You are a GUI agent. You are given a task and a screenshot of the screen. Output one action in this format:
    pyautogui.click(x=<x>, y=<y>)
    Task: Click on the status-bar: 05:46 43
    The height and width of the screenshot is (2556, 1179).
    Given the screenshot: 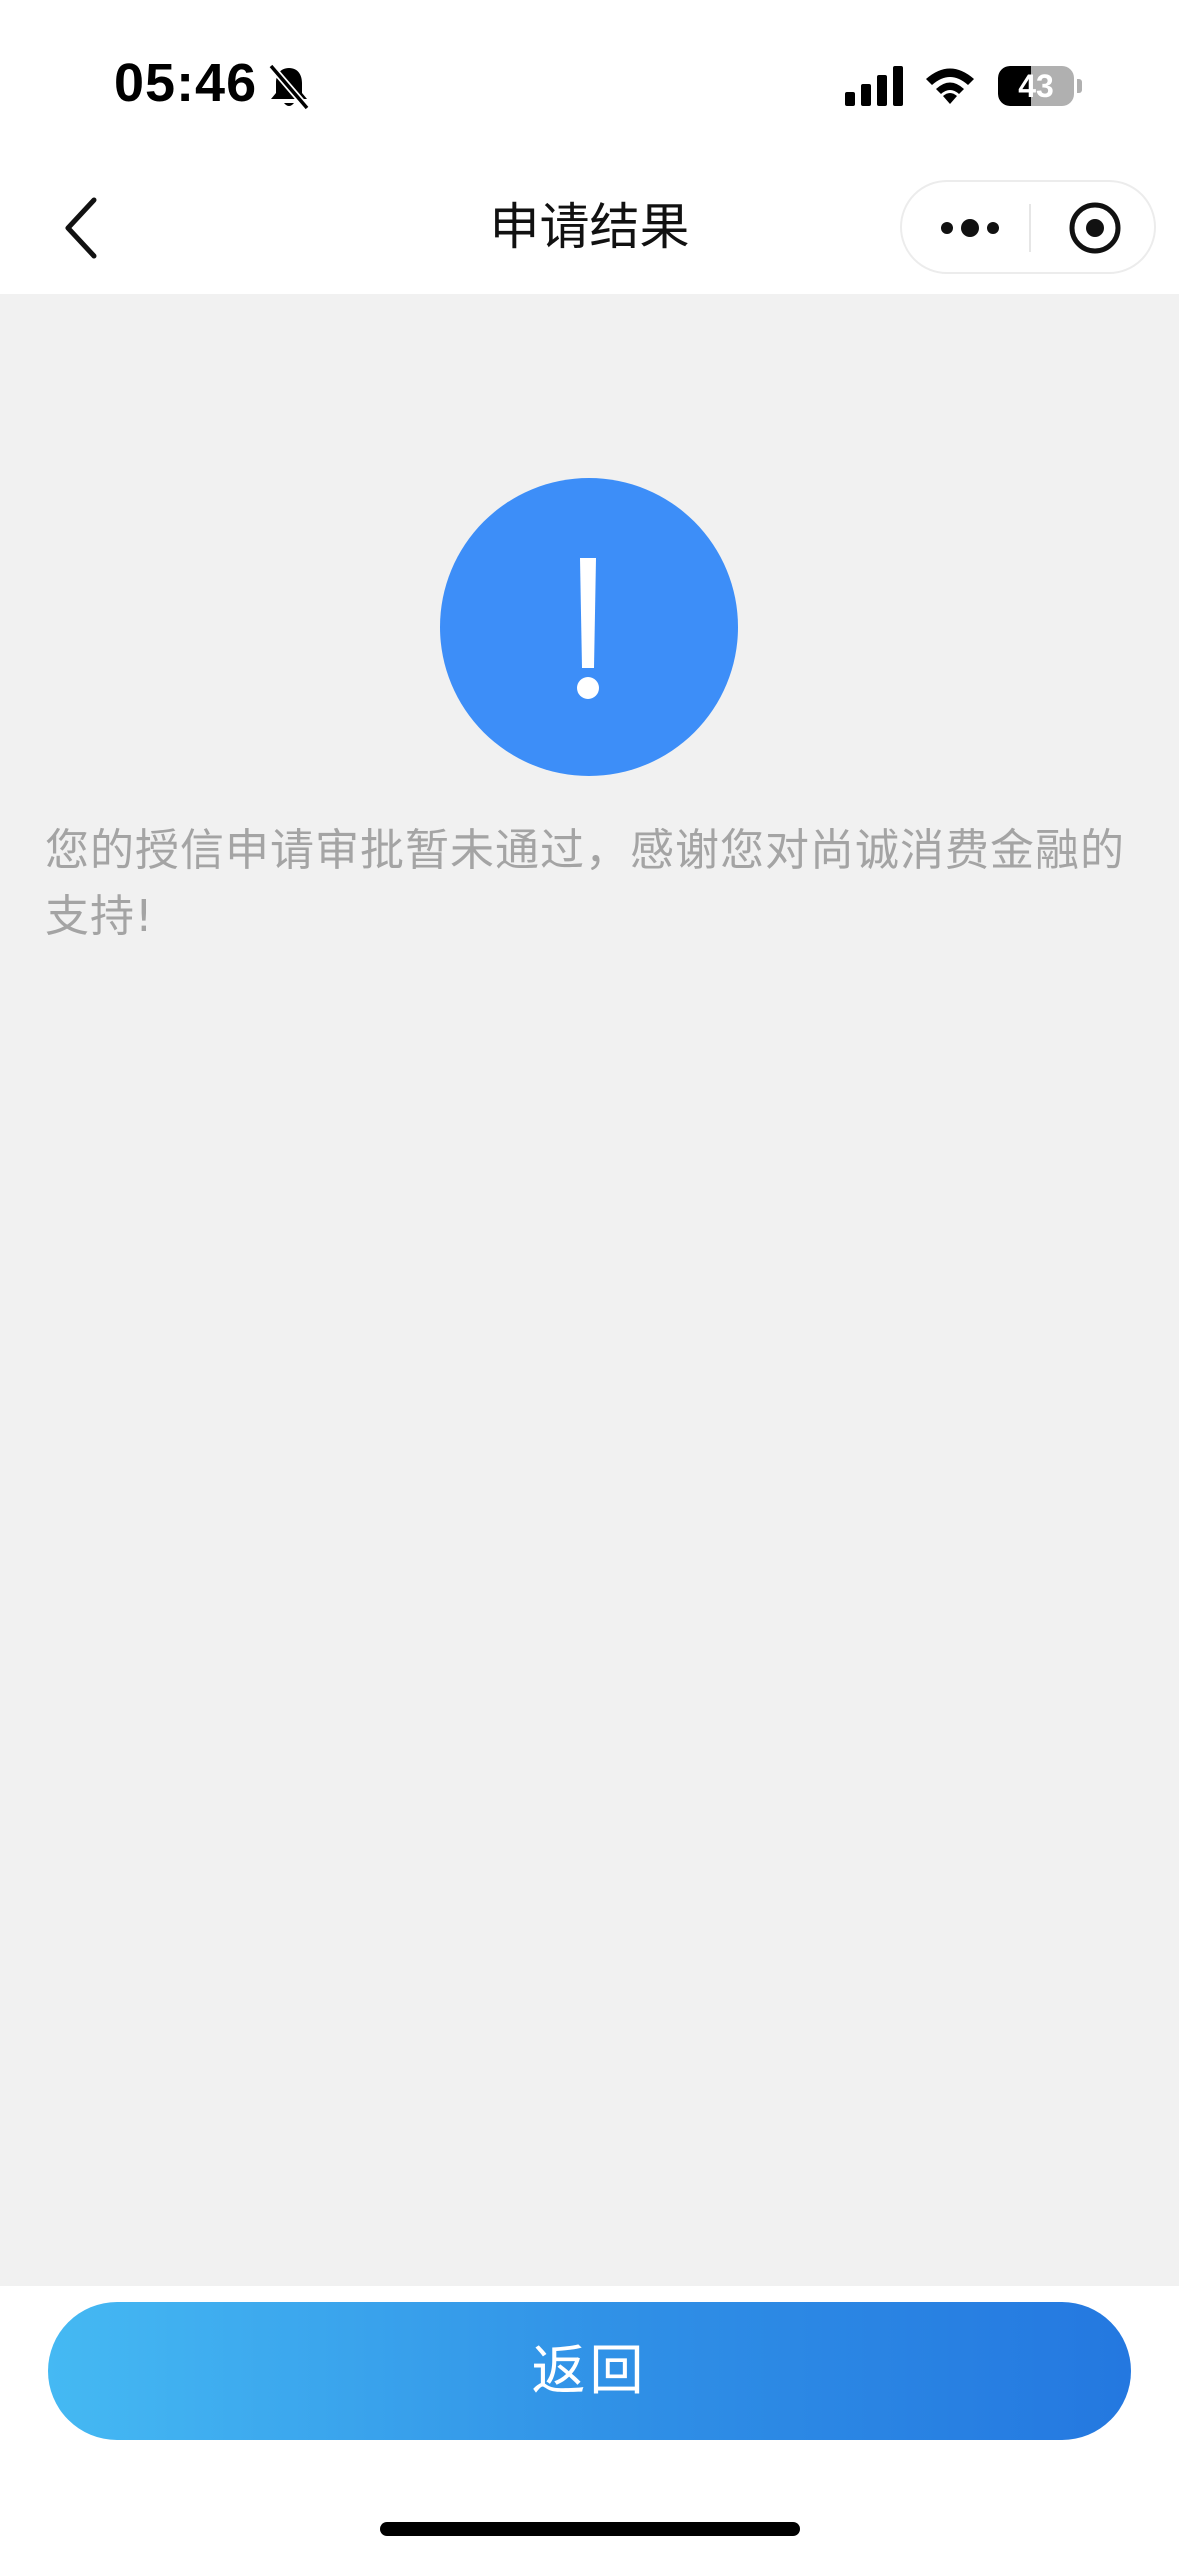 What is the action you would take?
    pyautogui.click(x=589, y=80)
    